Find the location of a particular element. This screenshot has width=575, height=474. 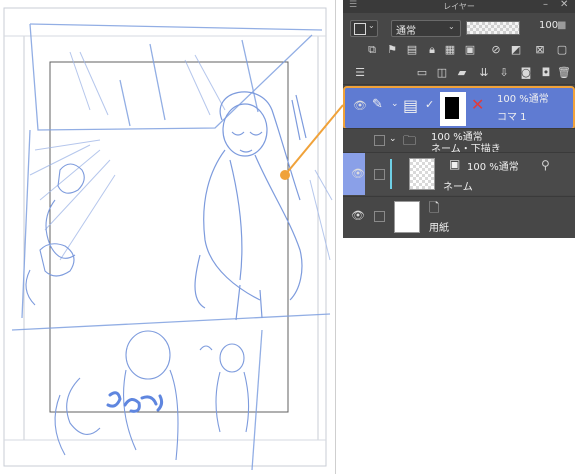

delete-icon: 🗑︎ is located at coordinates (564, 73).